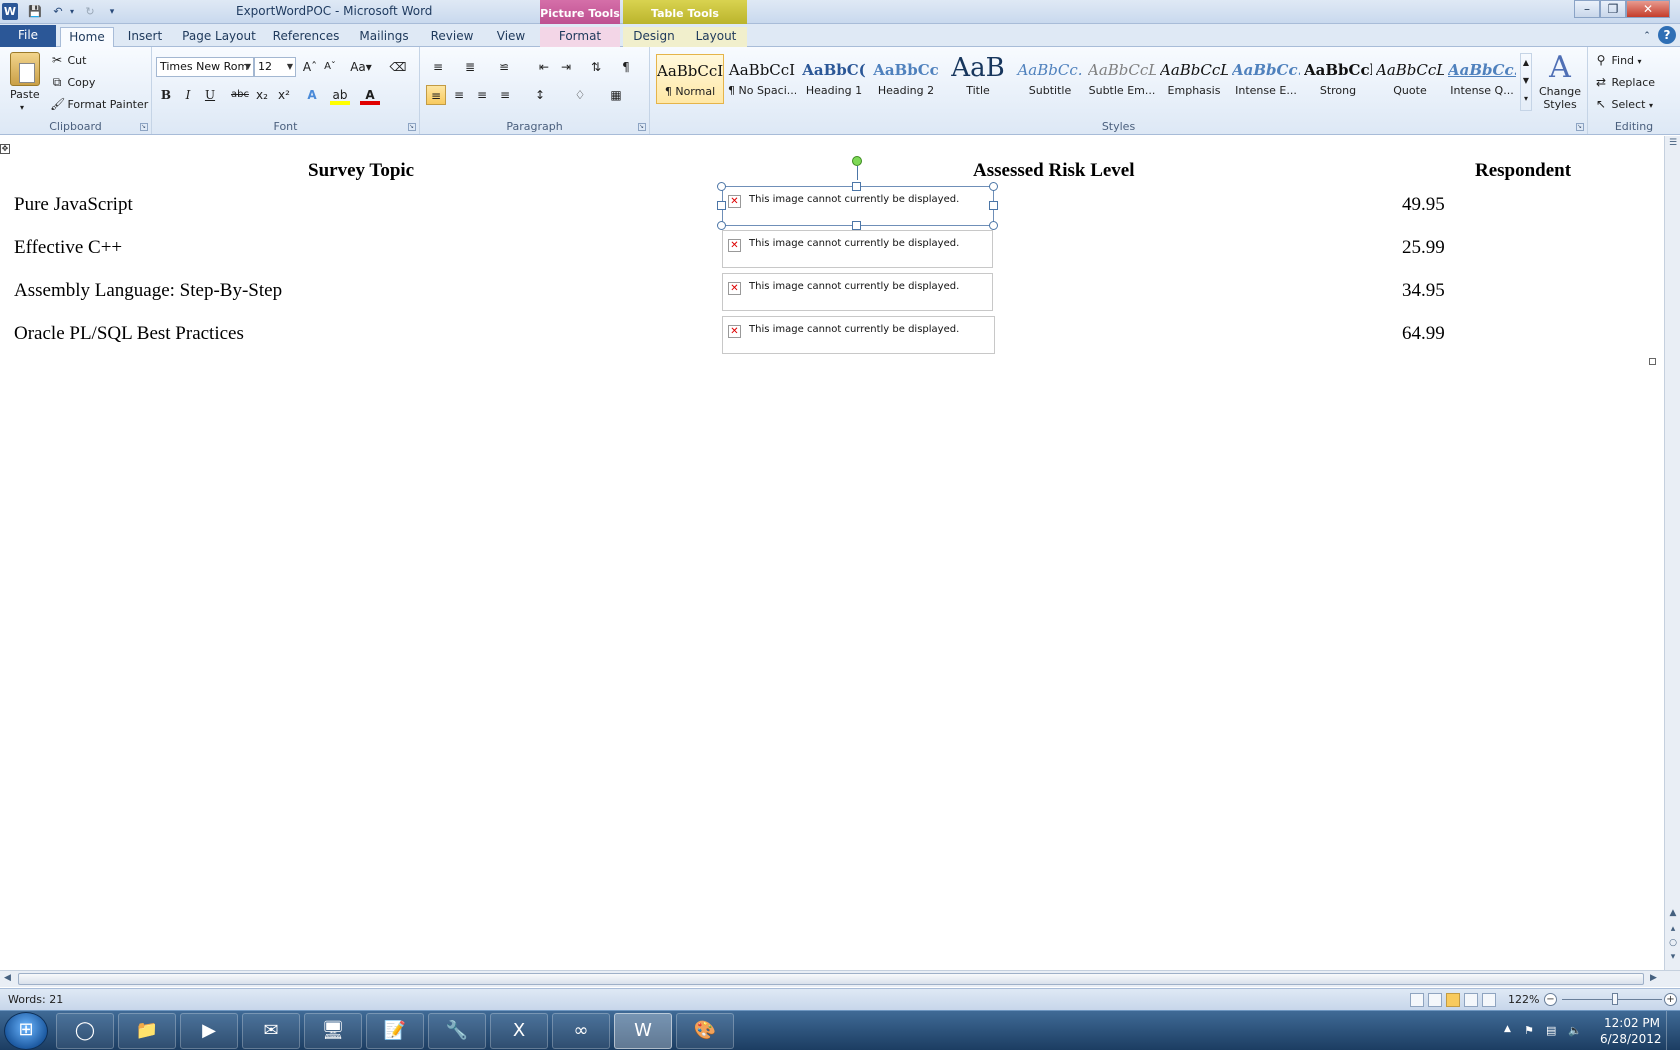 The width and height of the screenshot is (1680, 1050). Describe the element at coordinates (1673, 943) in the screenshot. I see `browse-object-icon: ○` at that location.